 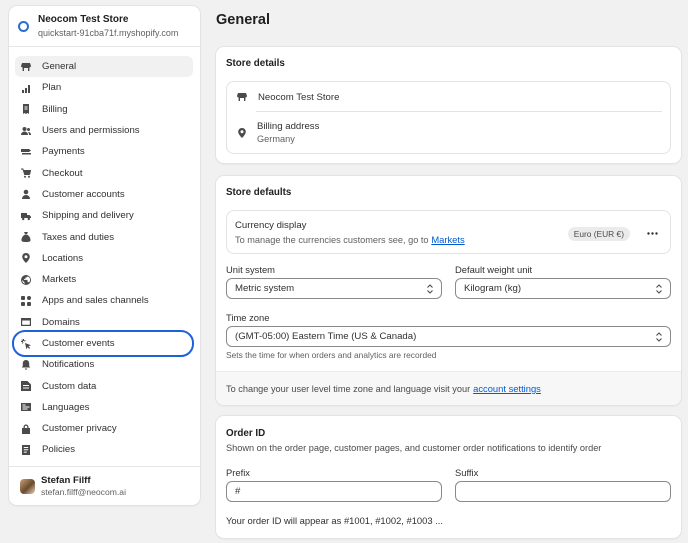 I want to click on sidebar-item-billing: Billing, so click(x=104, y=109).